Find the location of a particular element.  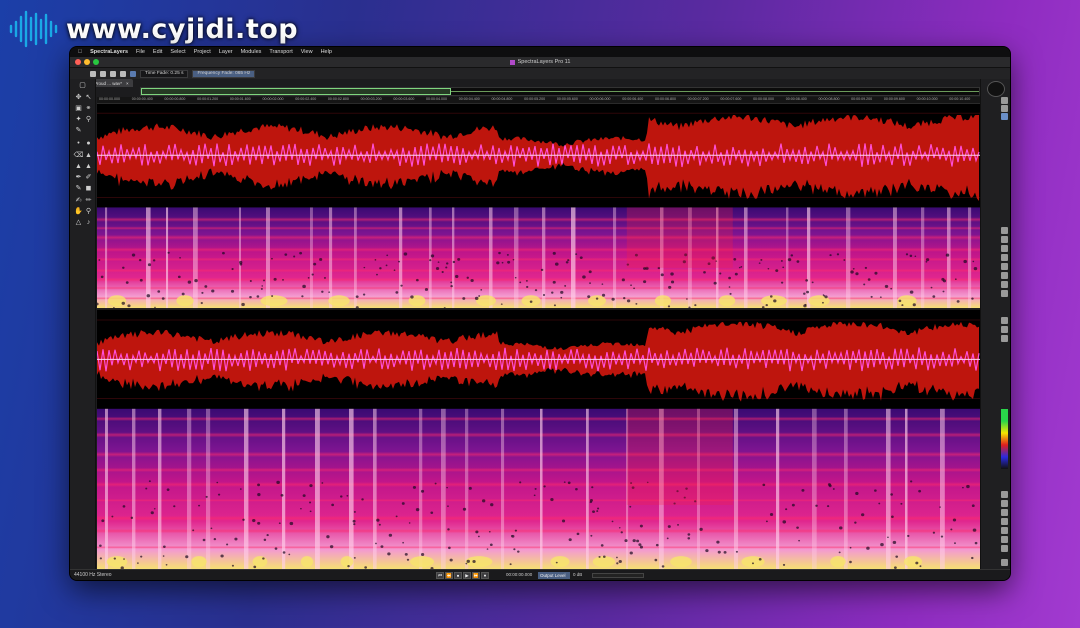

option-icon is located at coordinates (133, 73).